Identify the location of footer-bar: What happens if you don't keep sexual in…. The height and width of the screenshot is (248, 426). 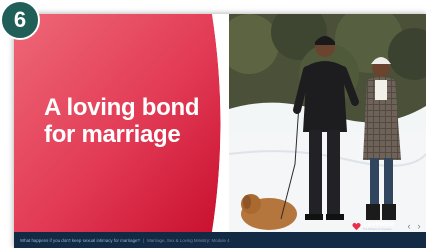
(220, 240).